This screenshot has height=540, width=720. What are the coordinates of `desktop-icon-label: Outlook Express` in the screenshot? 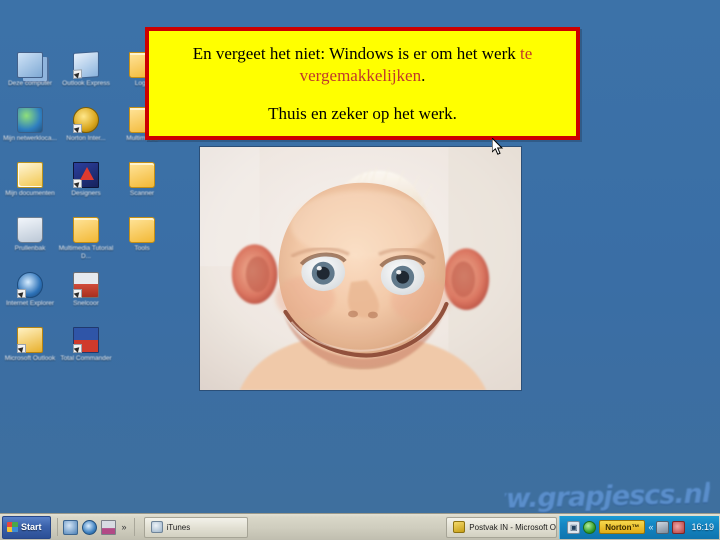 It's located at (86, 83).